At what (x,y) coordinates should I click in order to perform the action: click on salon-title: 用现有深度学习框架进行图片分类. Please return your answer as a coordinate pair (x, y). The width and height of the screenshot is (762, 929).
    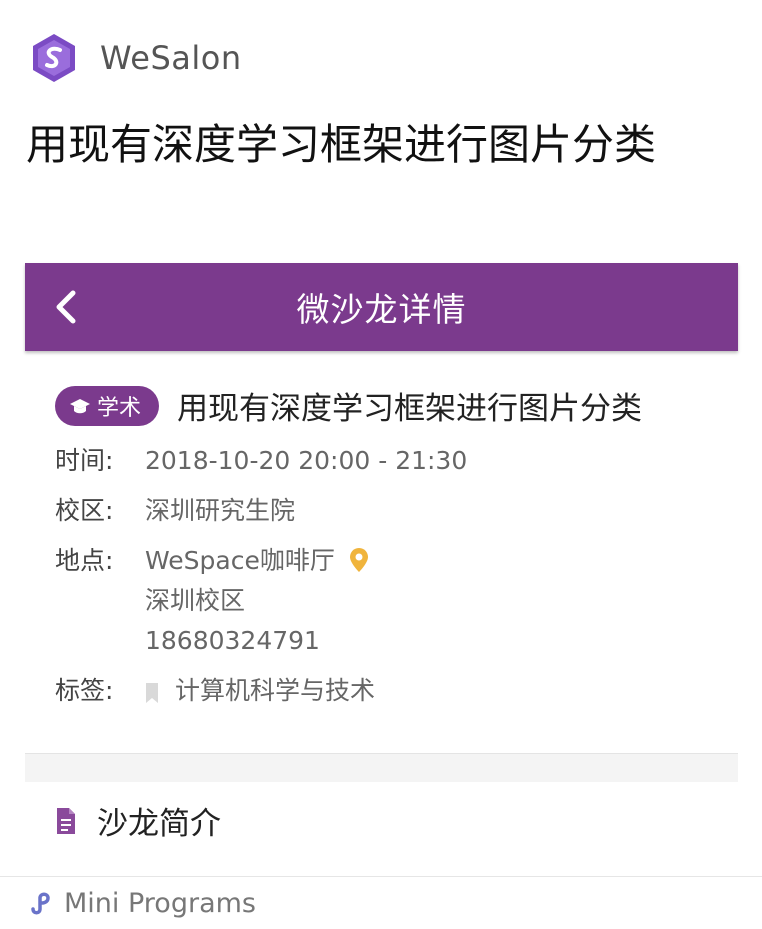
    Looking at the image, I should click on (410, 409).